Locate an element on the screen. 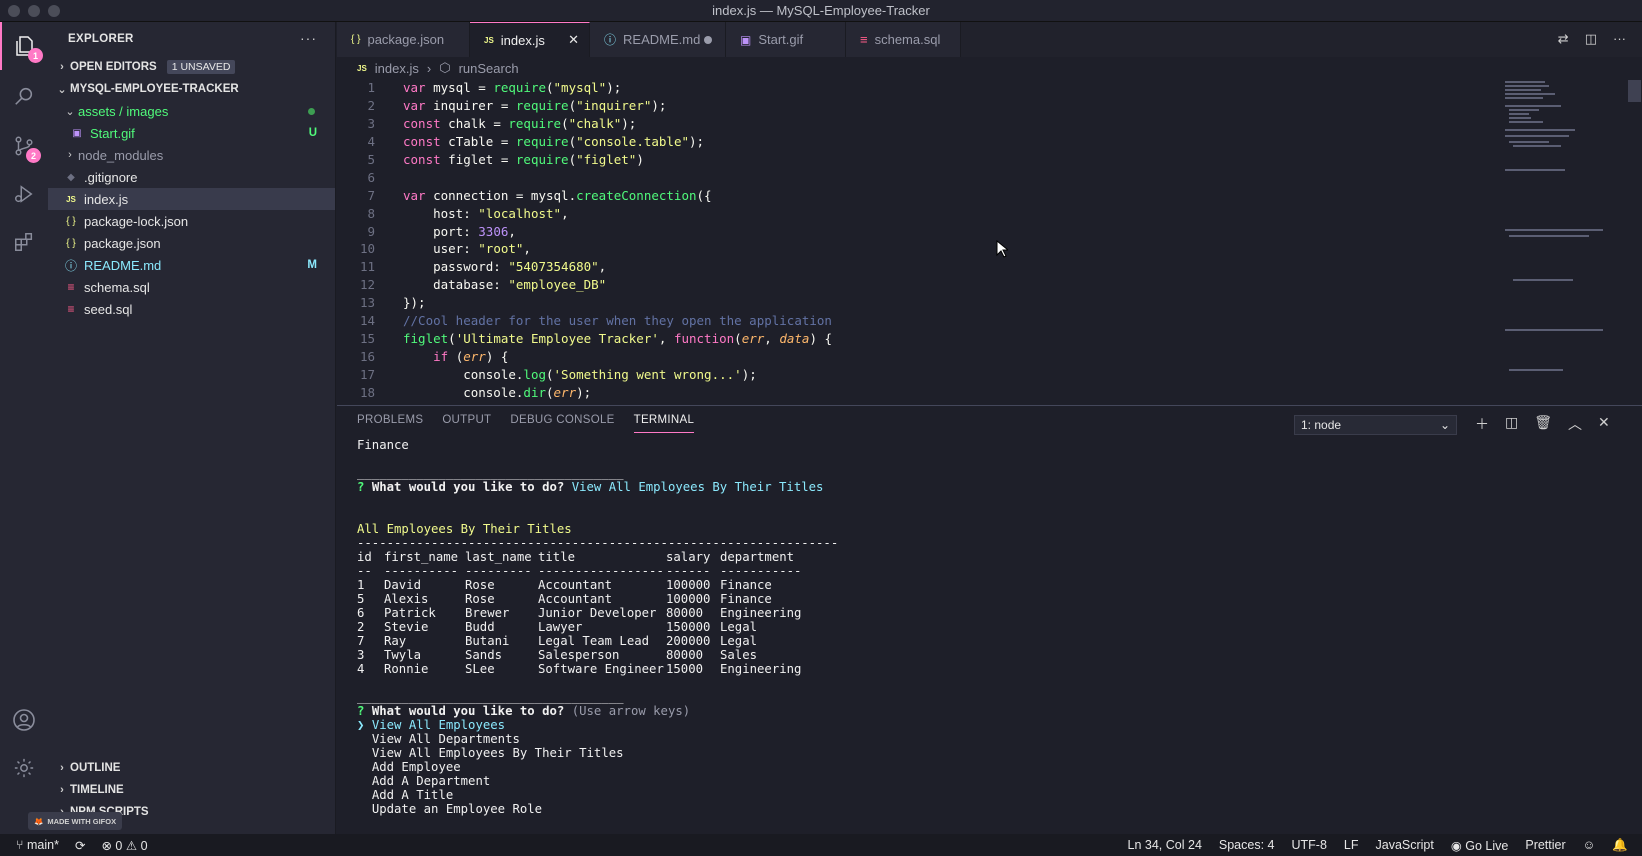 Image resolution: width=1642 pixels, height=856 pixels. tab-problems: PROBLEMS is located at coordinates (390, 423).